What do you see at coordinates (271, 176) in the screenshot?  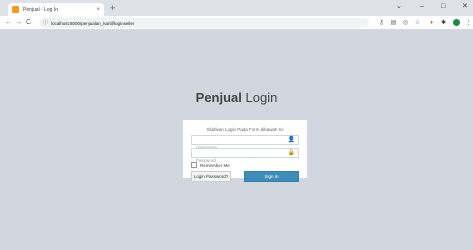 I see `sign-in-button: Sign In` at bounding box center [271, 176].